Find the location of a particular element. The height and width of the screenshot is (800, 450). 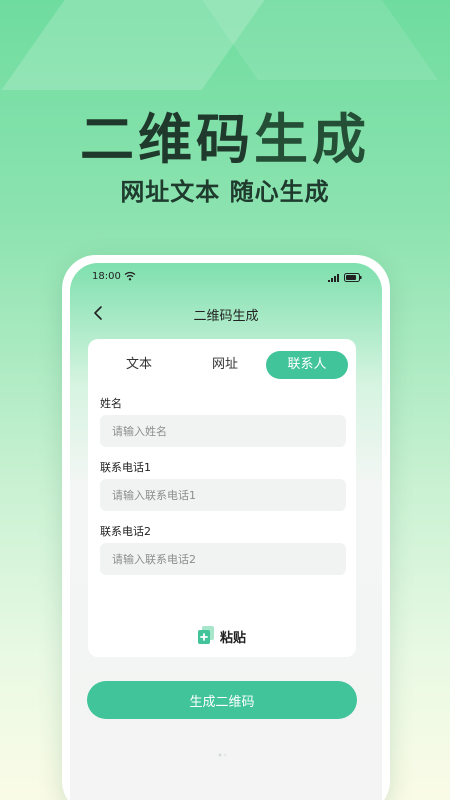

background-decoration is located at coordinates (320, 40).